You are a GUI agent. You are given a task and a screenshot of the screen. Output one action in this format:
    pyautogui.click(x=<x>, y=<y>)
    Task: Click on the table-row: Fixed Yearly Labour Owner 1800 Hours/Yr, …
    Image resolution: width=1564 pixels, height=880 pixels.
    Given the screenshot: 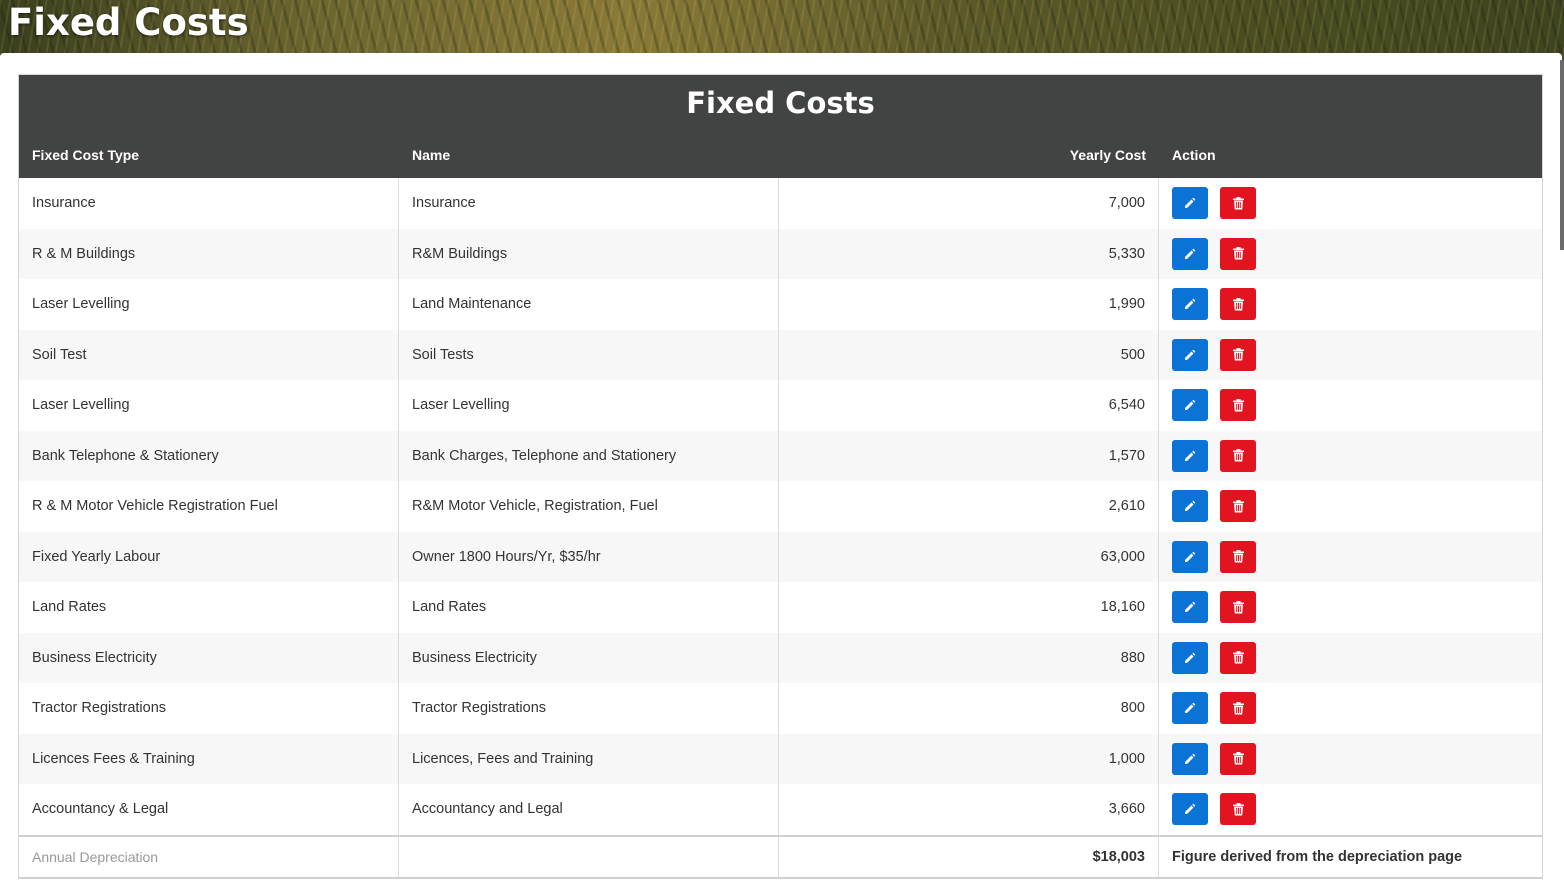 What is the action you would take?
    pyautogui.click(x=780, y=556)
    